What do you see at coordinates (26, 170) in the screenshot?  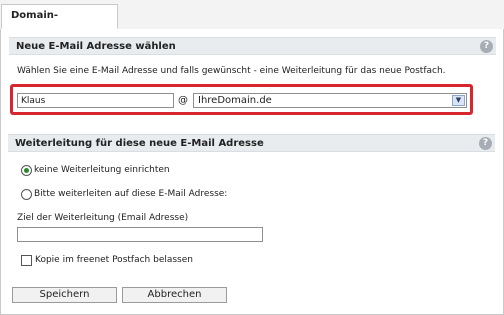 I see `radio-no-forward` at bounding box center [26, 170].